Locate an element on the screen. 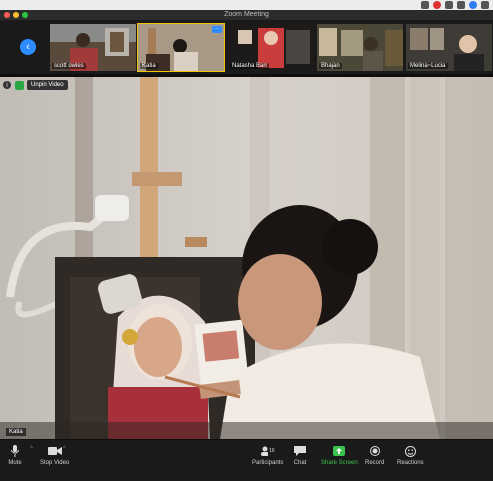  participant-thumbnail: Melina~Lucia is located at coordinates (449, 47).